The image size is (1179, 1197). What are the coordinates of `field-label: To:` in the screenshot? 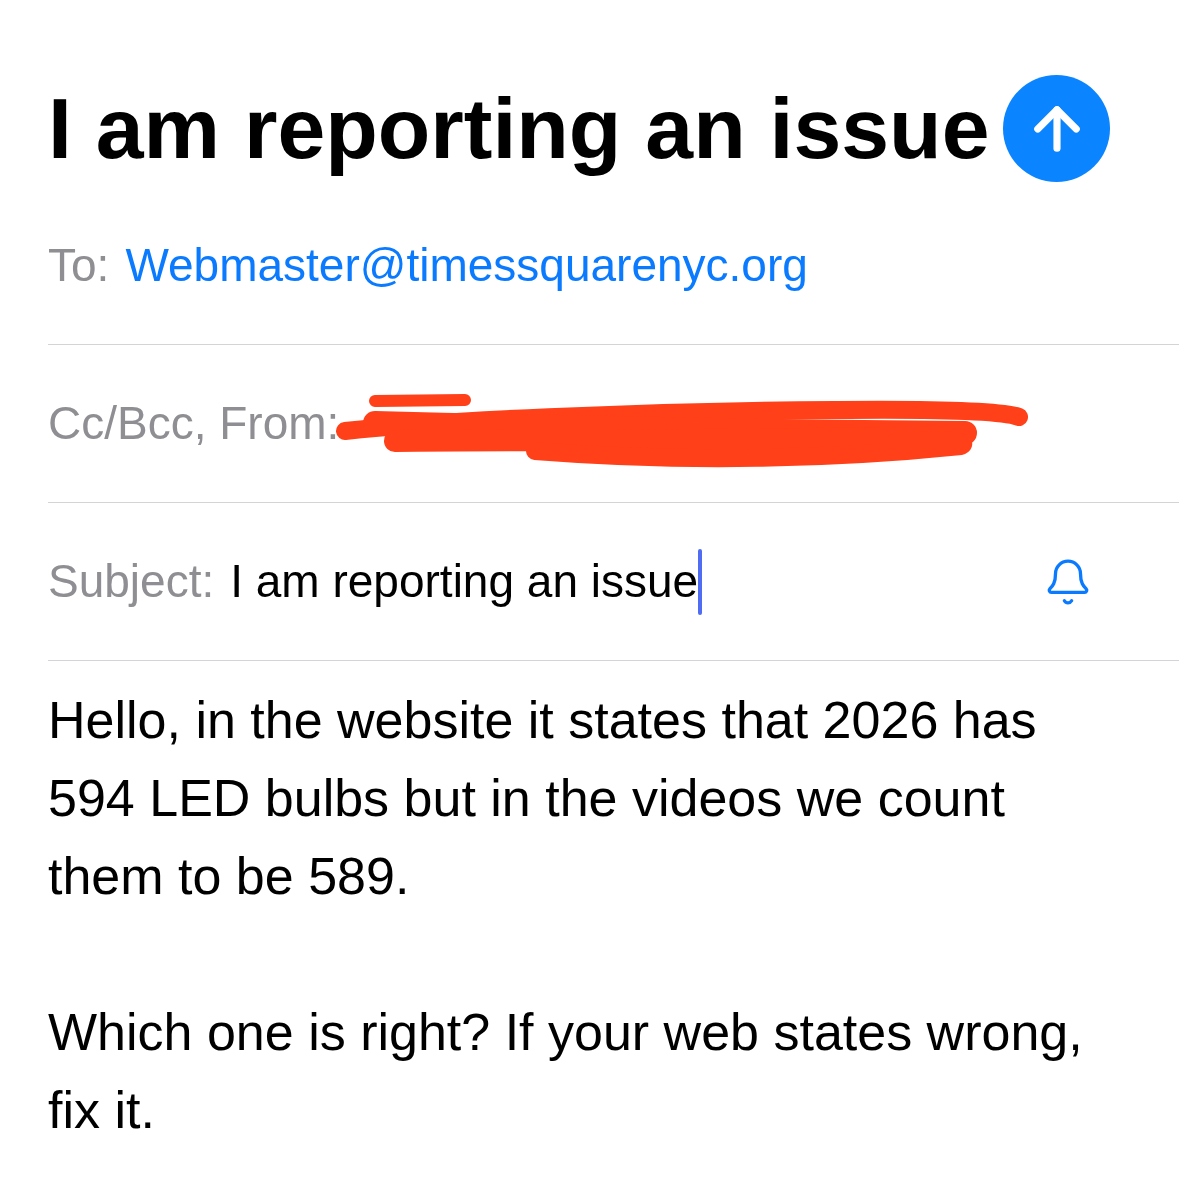 It's located at (79, 265).